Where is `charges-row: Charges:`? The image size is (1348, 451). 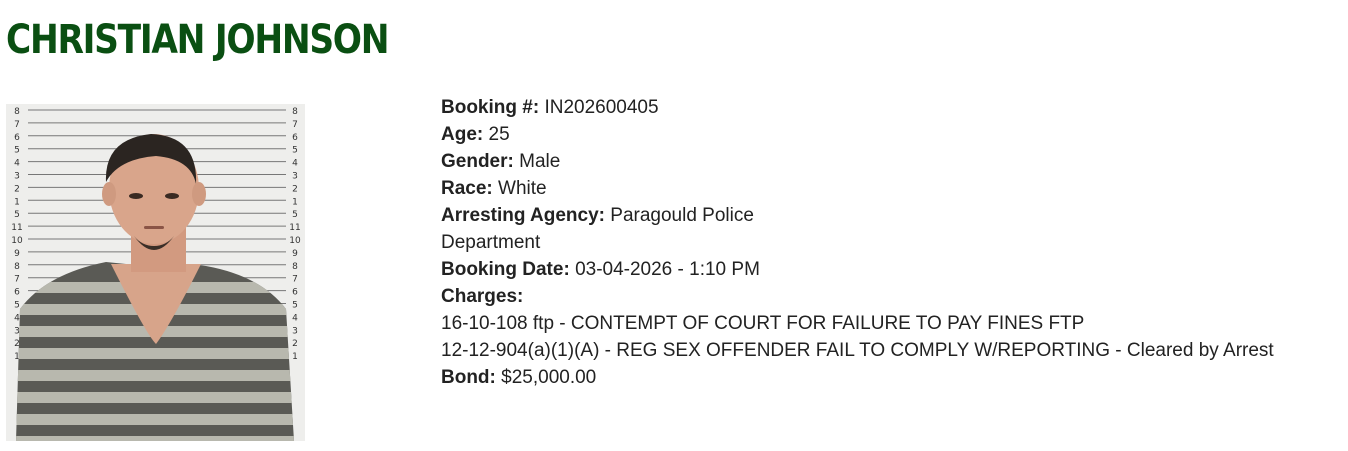
charges-row: Charges: is located at coordinates (886, 296).